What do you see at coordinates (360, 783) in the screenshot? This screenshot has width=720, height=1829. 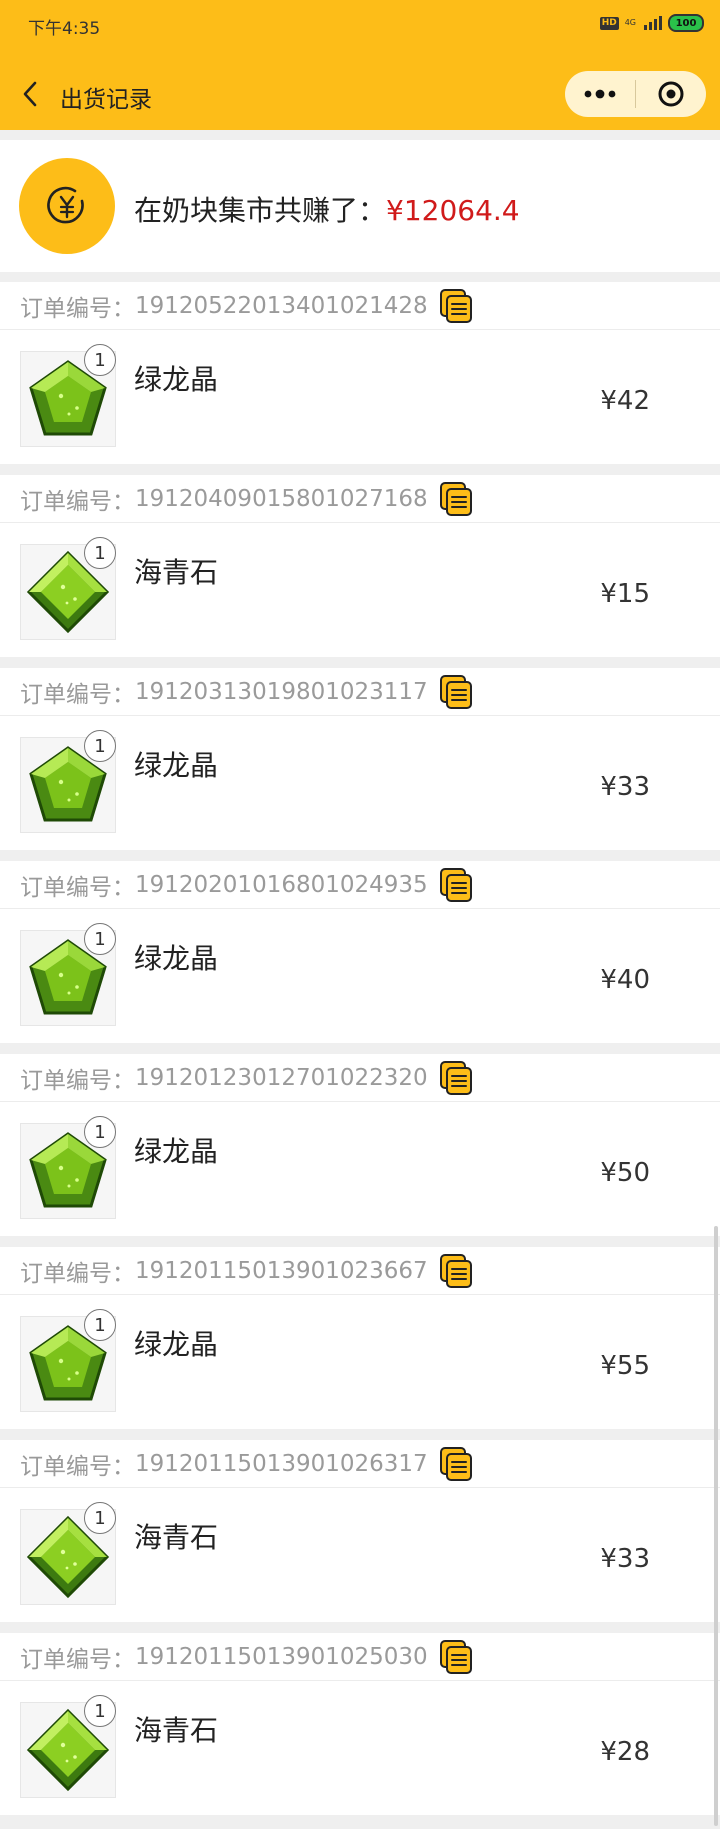 I see `order-item: 1 绿龙晶 ¥33` at bounding box center [360, 783].